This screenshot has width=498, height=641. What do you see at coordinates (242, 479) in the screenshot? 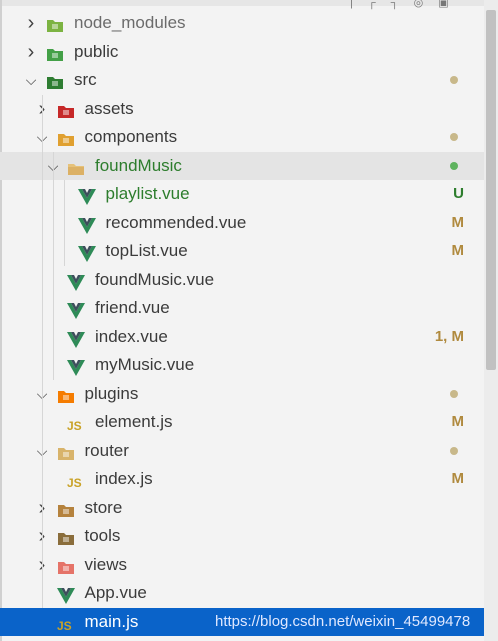
I see `tree-item-index-js: JS index.js M` at bounding box center [242, 479].